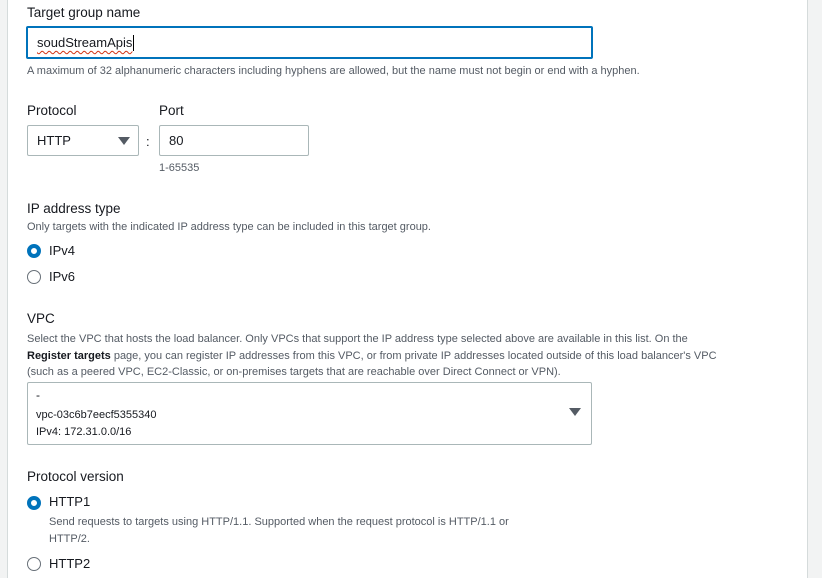 Image resolution: width=822 pixels, height=578 pixels. What do you see at coordinates (69, 501) in the screenshot?
I see `http1-label: HTTP1` at bounding box center [69, 501].